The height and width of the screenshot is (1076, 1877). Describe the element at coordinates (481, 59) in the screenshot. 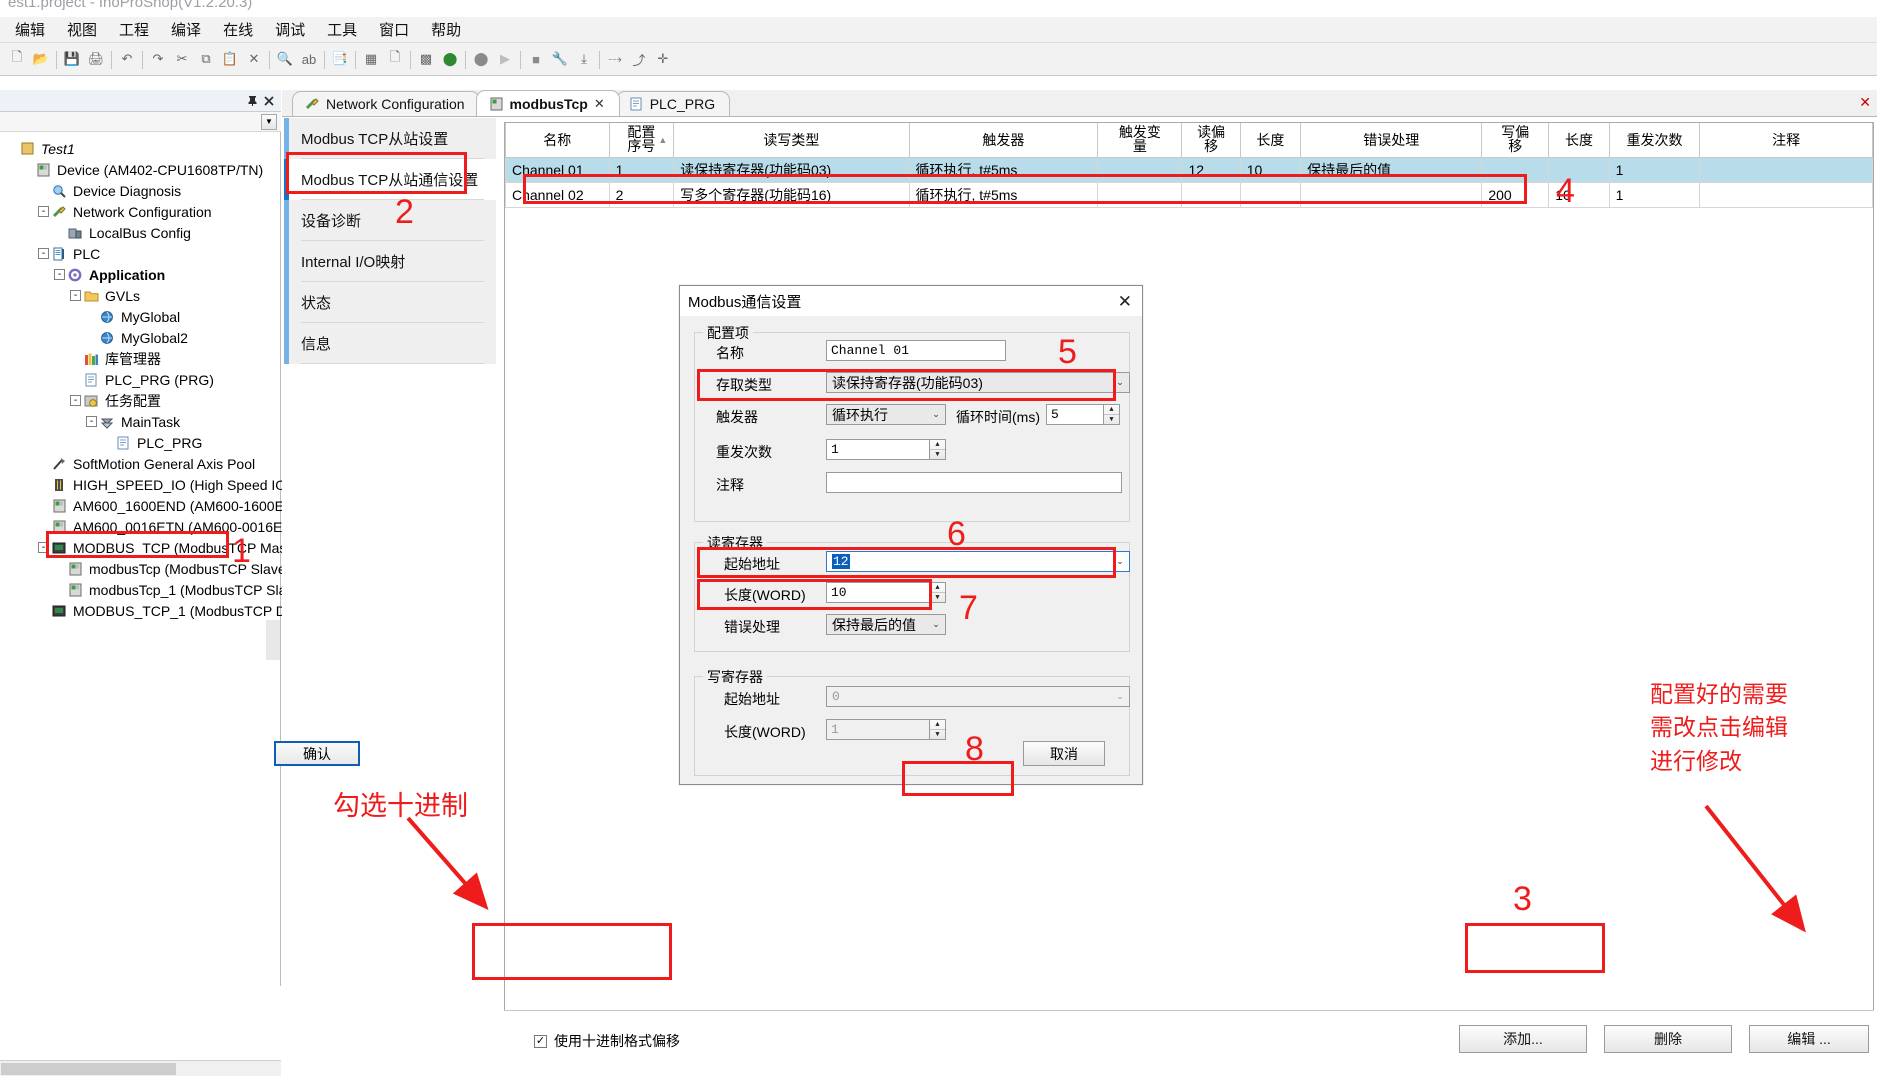

I see `logout-icon: ⬤` at that location.